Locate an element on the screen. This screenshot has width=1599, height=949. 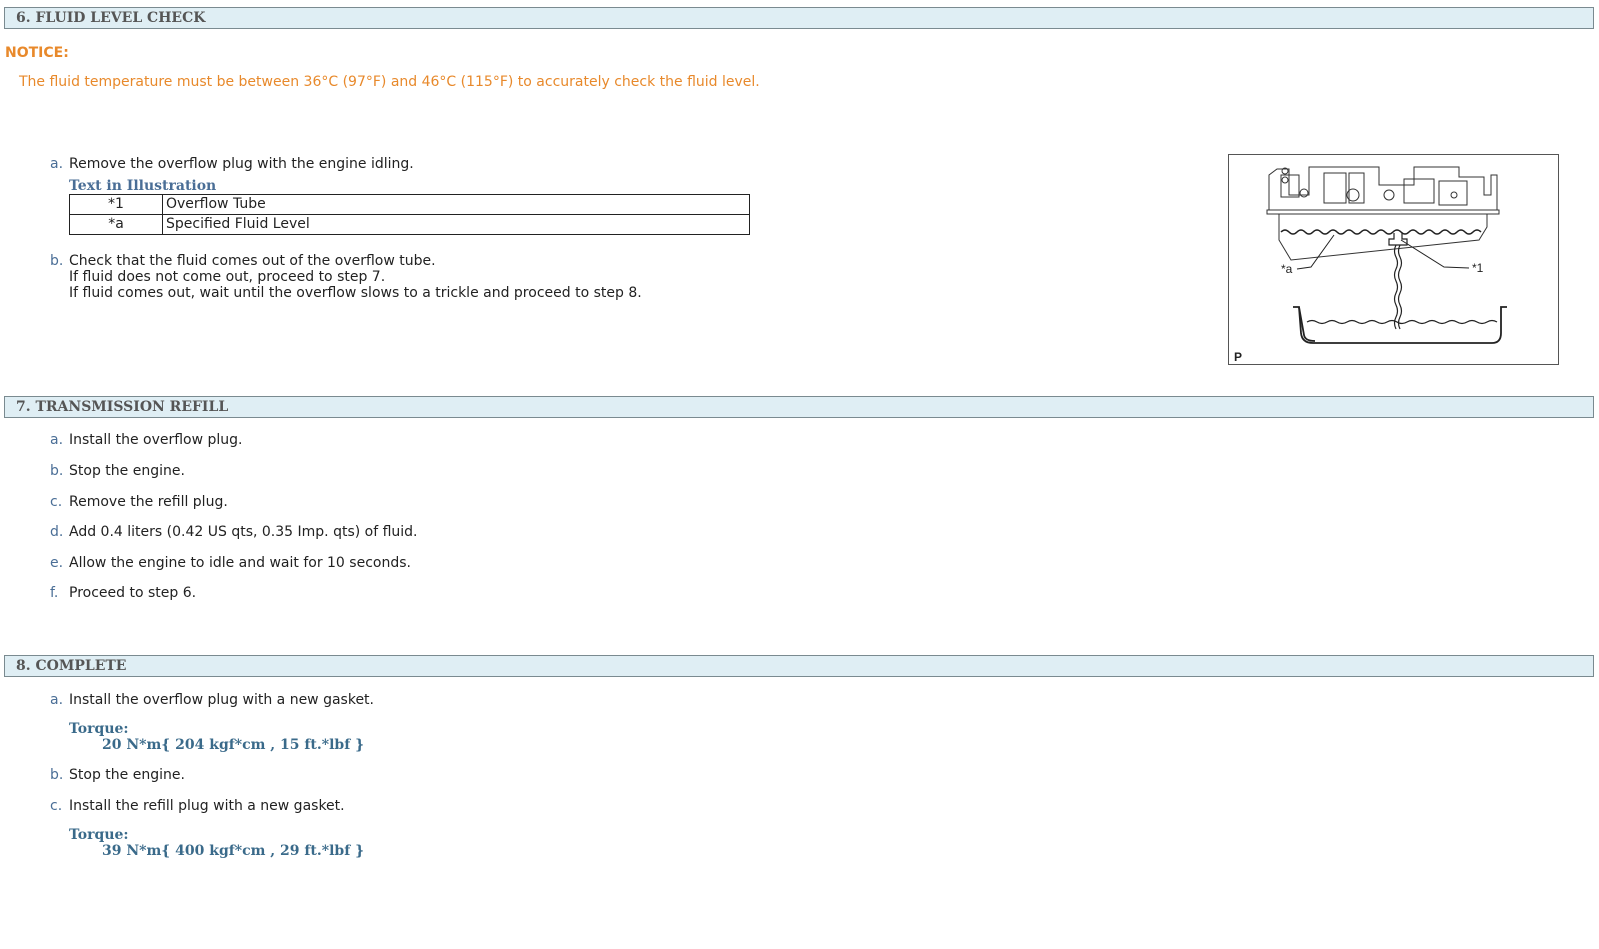
step-letter: f. is located at coordinates (54, 593).